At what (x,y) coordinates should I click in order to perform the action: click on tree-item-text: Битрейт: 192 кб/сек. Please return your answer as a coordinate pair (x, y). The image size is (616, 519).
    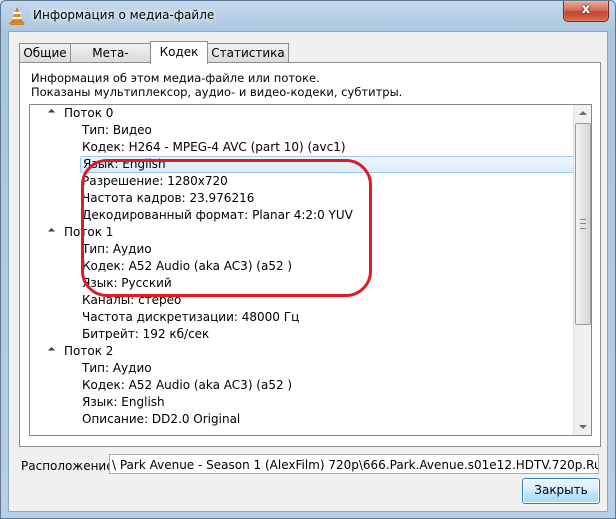
    Looking at the image, I should click on (146, 334).